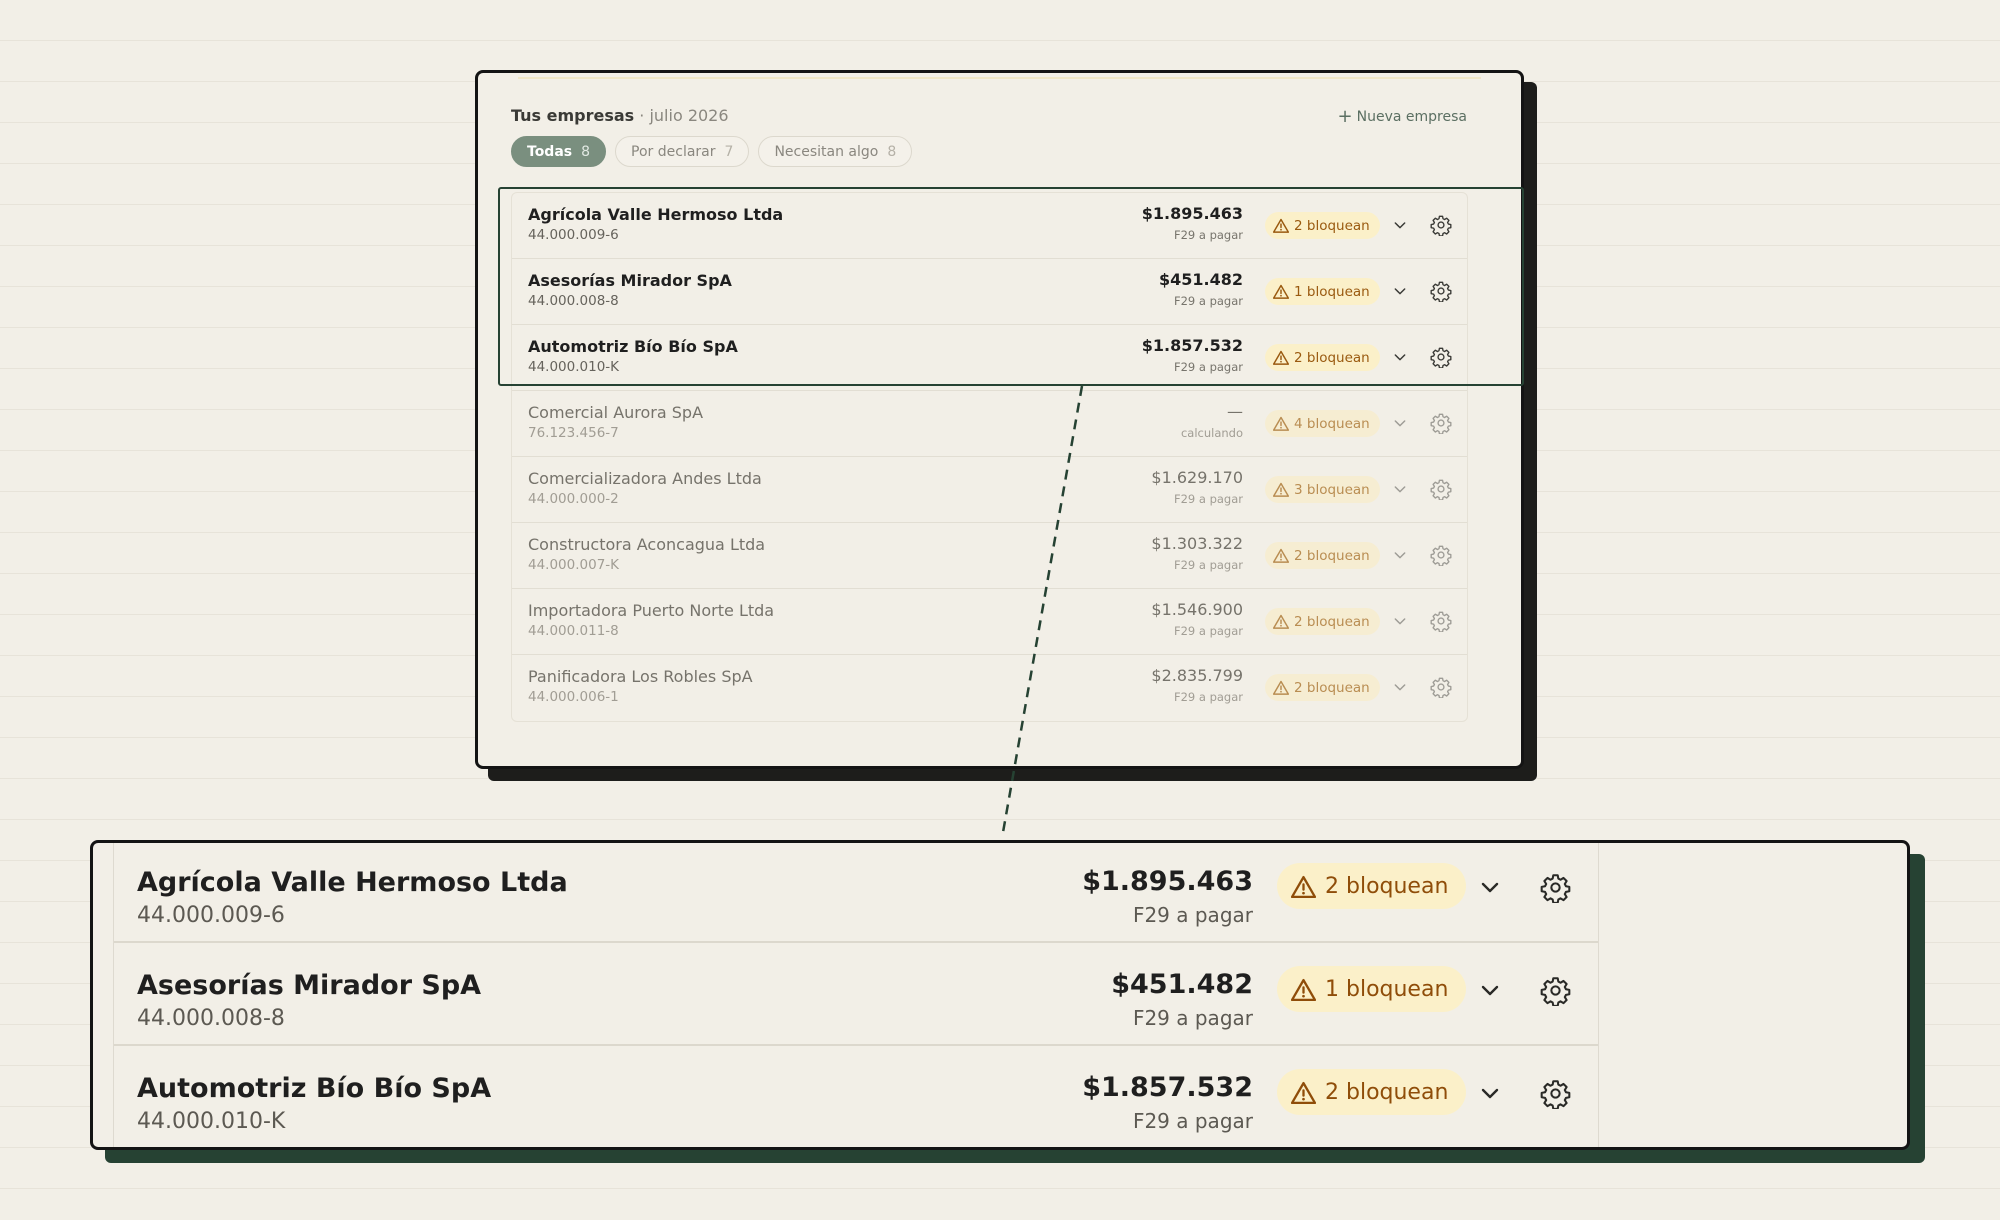 This screenshot has height=1220, width=2000. I want to click on filter-tab-count: 7, so click(729, 151).